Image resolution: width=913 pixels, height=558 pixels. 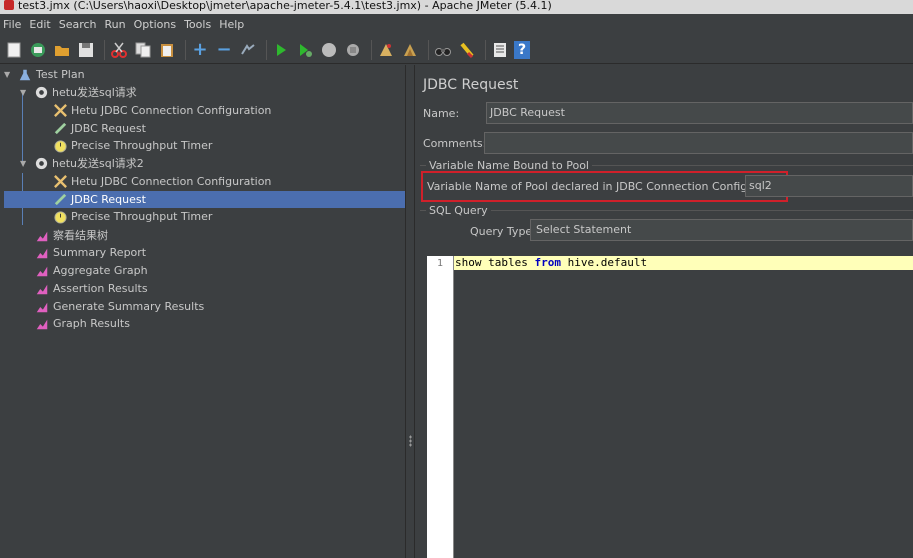 What do you see at coordinates (108, 199) in the screenshot?
I see `tree-item-label: JDBC Request` at bounding box center [108, 199].